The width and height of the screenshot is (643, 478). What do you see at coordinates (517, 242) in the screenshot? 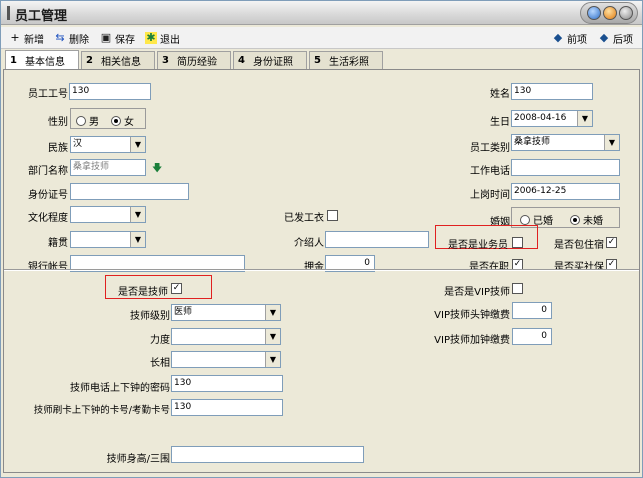
I see `is-salesperson-checkbox` at bounding box center [517, 242].